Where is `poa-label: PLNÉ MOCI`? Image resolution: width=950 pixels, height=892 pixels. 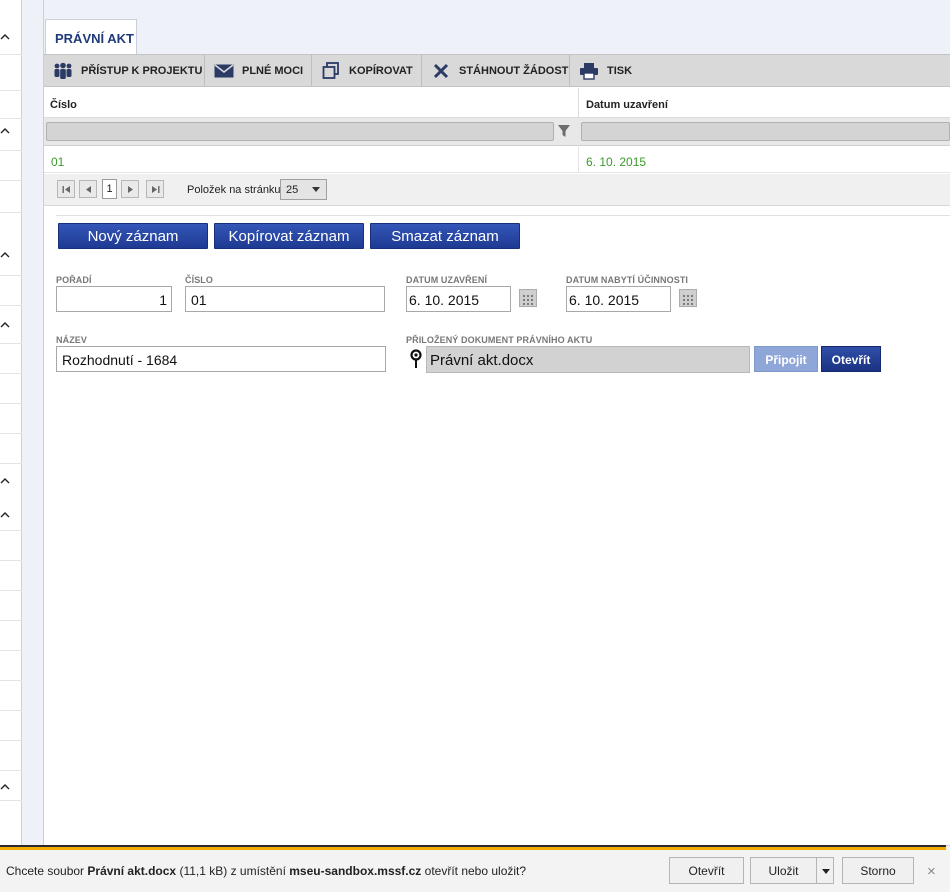 poa-label: PLNÉ MOCI is located at coordinates (273, 70).